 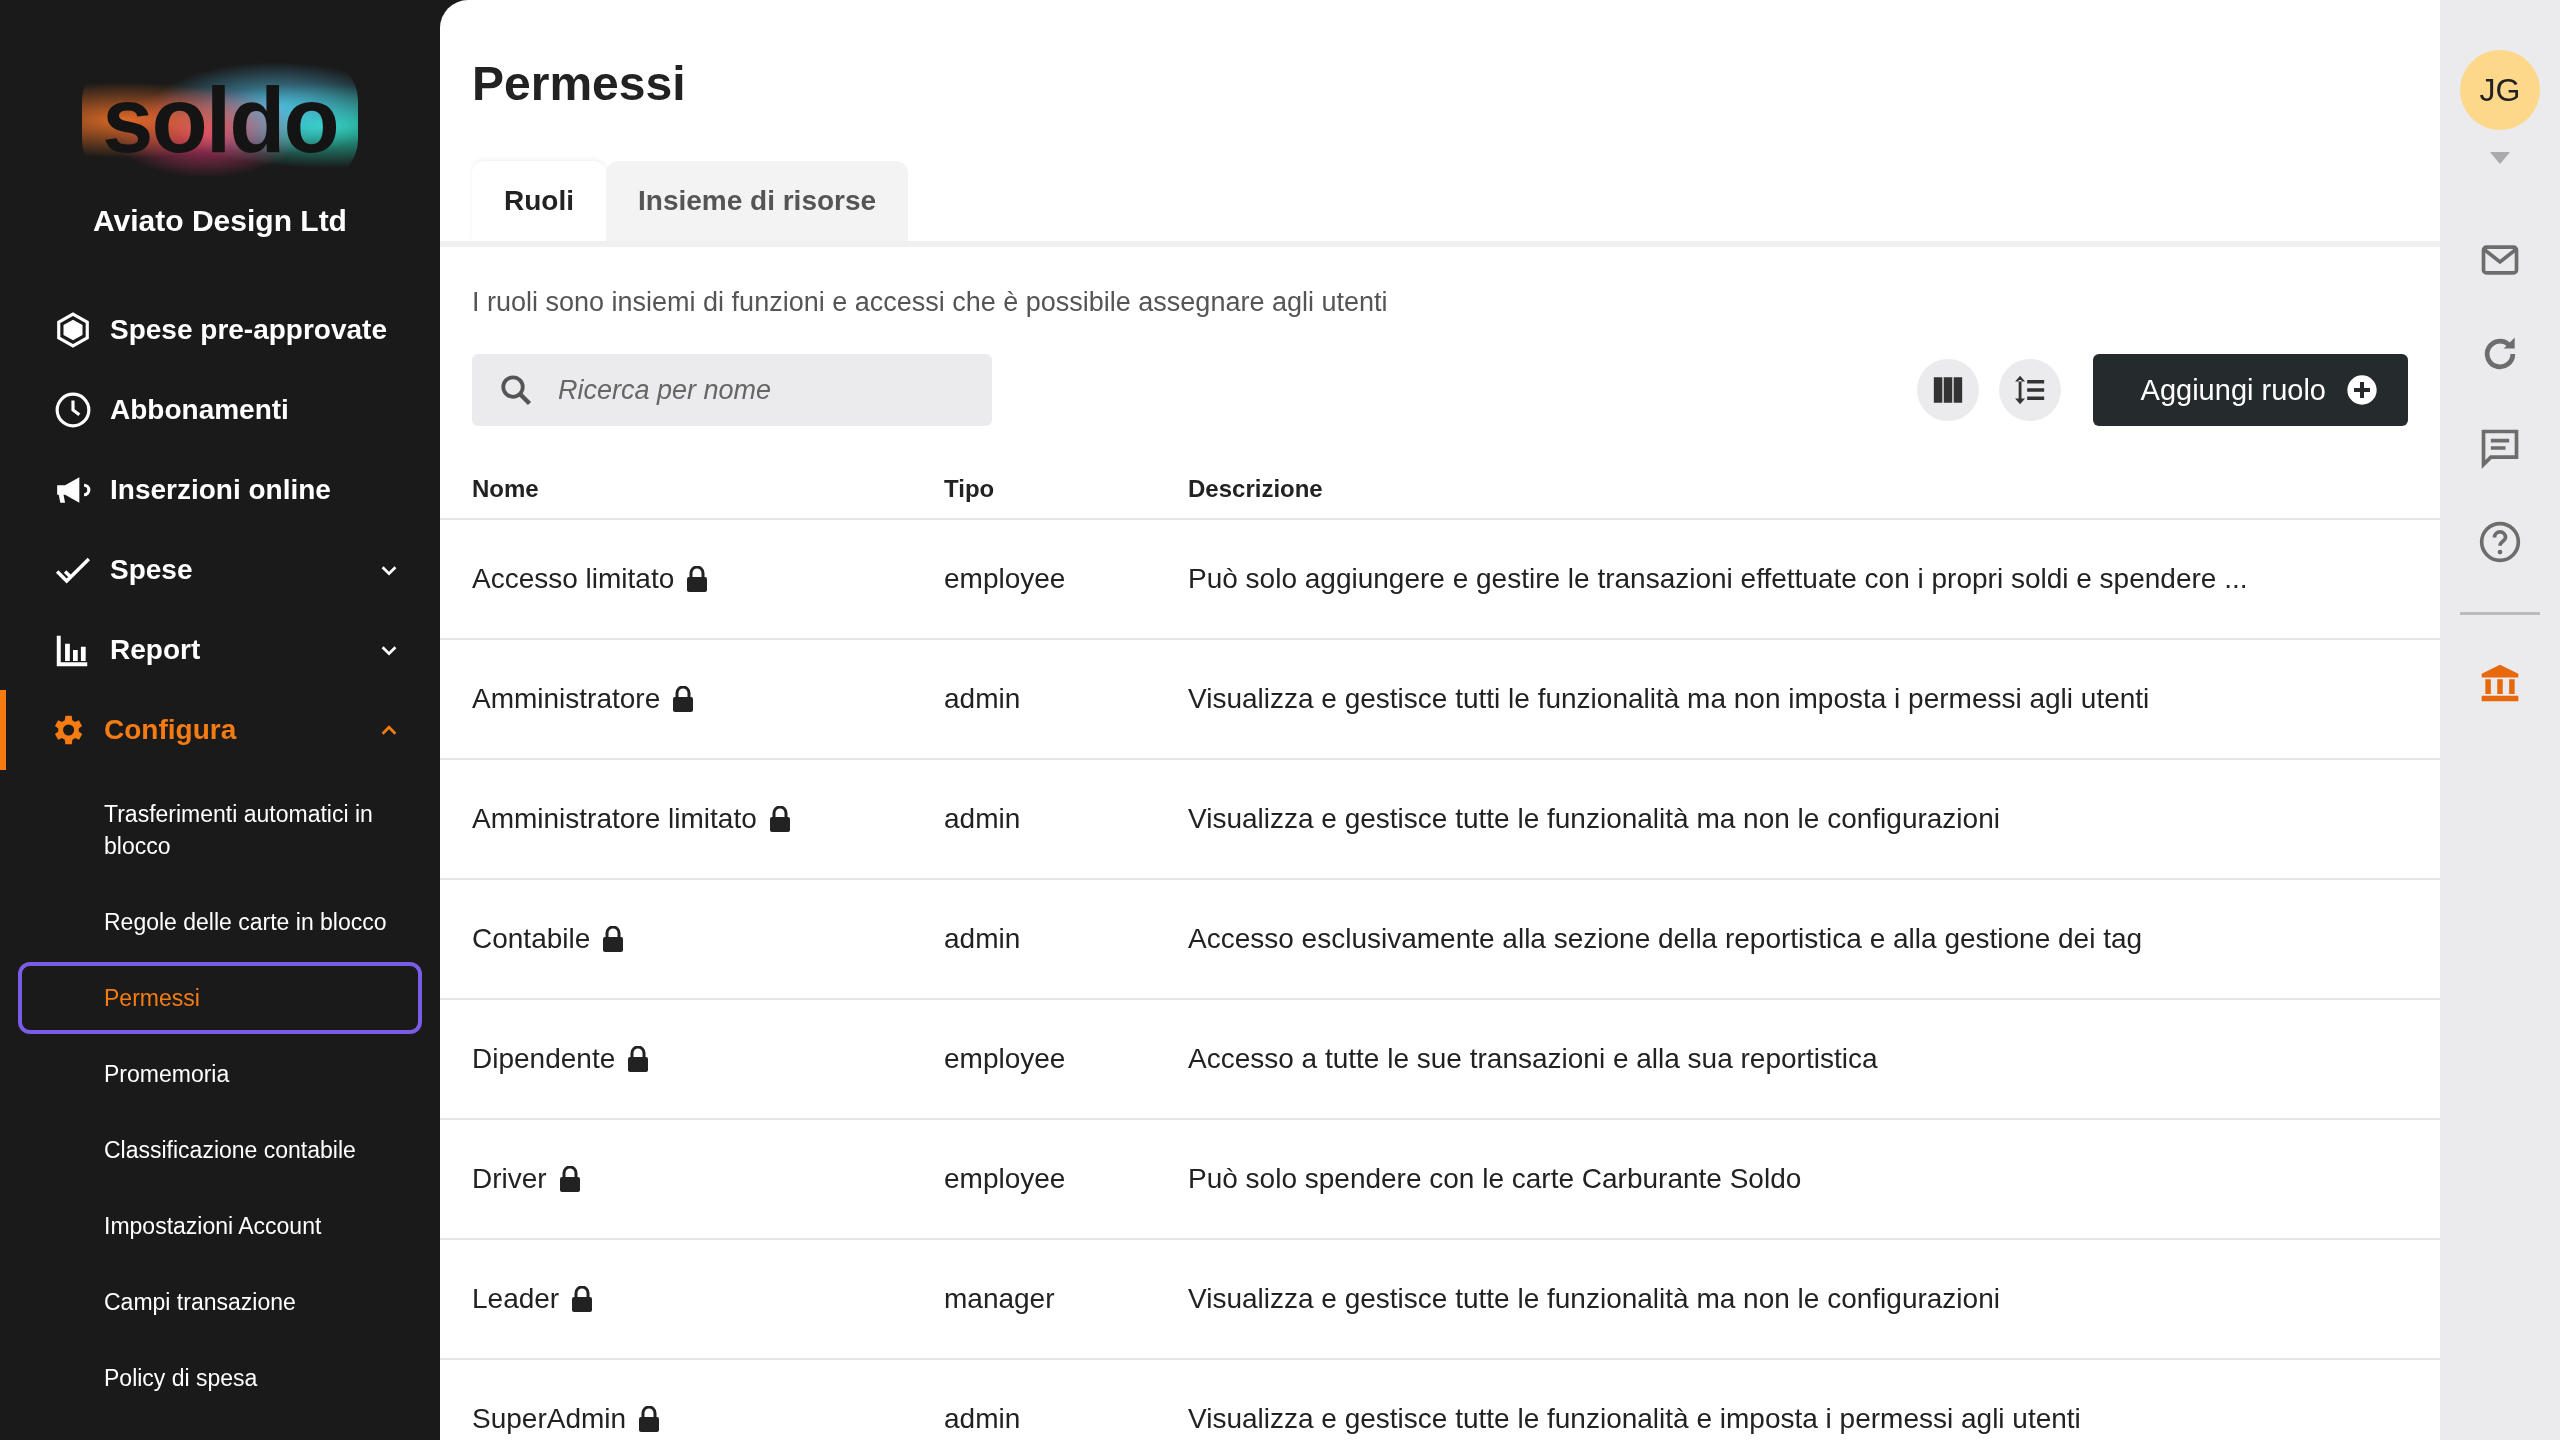 What do you see at coordinates (220, 1150) in the screenshot?
I see `submenu-item: Classificazione contabile` at bounding box center [220, 1150].